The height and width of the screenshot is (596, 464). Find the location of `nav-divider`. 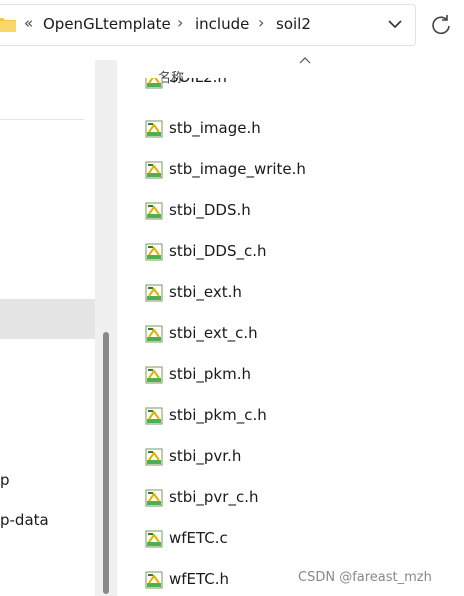

nav-divider is located at coordinates (42, 119).